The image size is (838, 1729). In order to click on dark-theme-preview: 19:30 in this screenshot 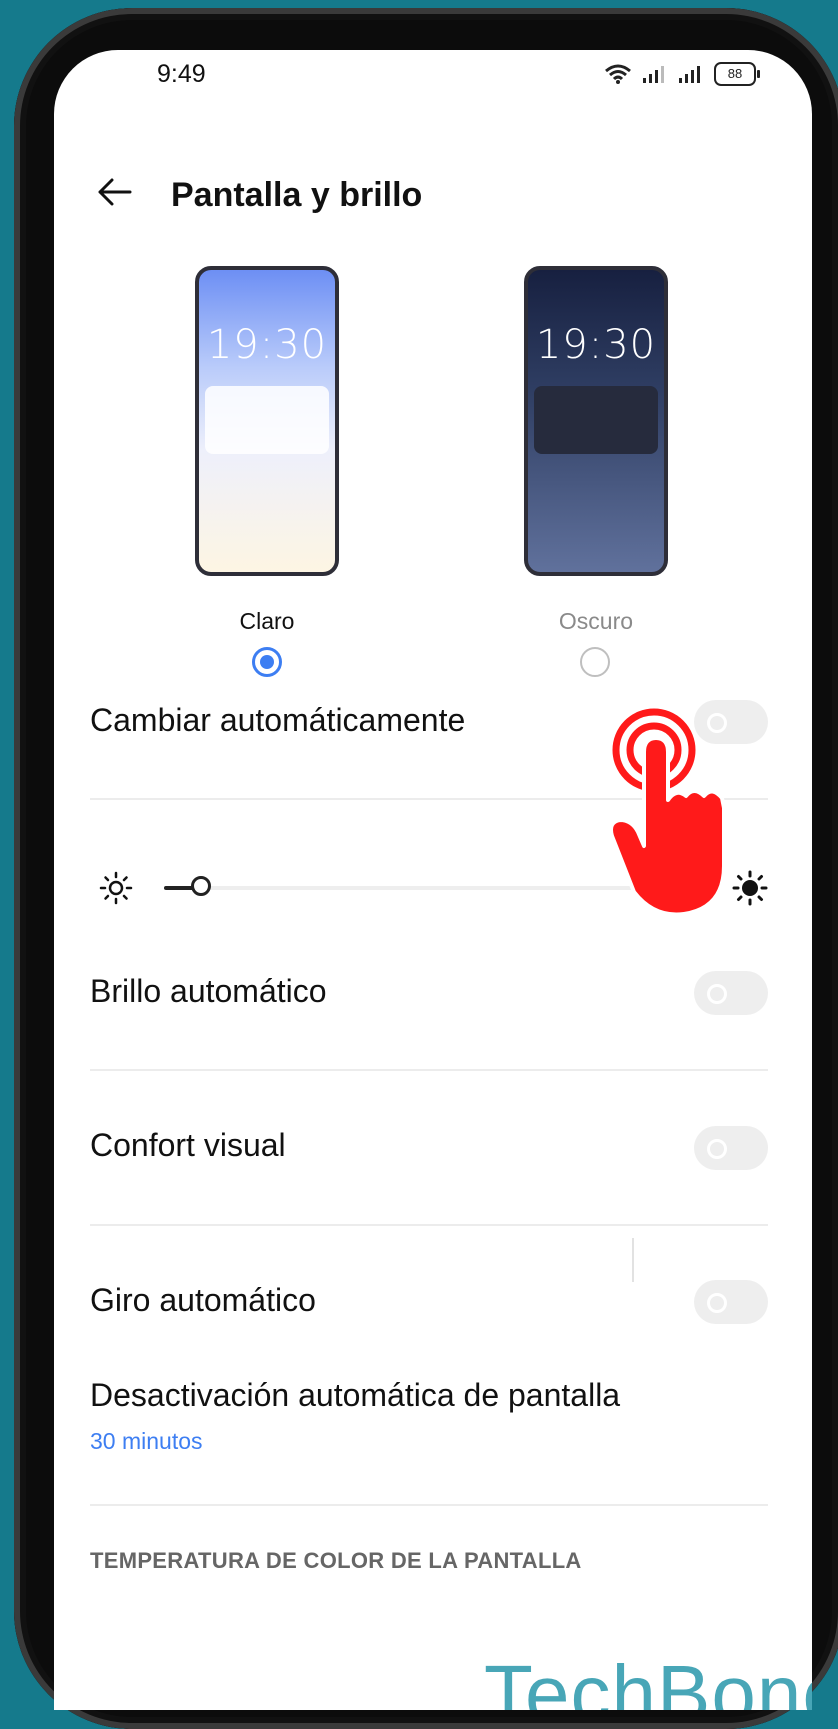, I will do `click(596, 421)`.